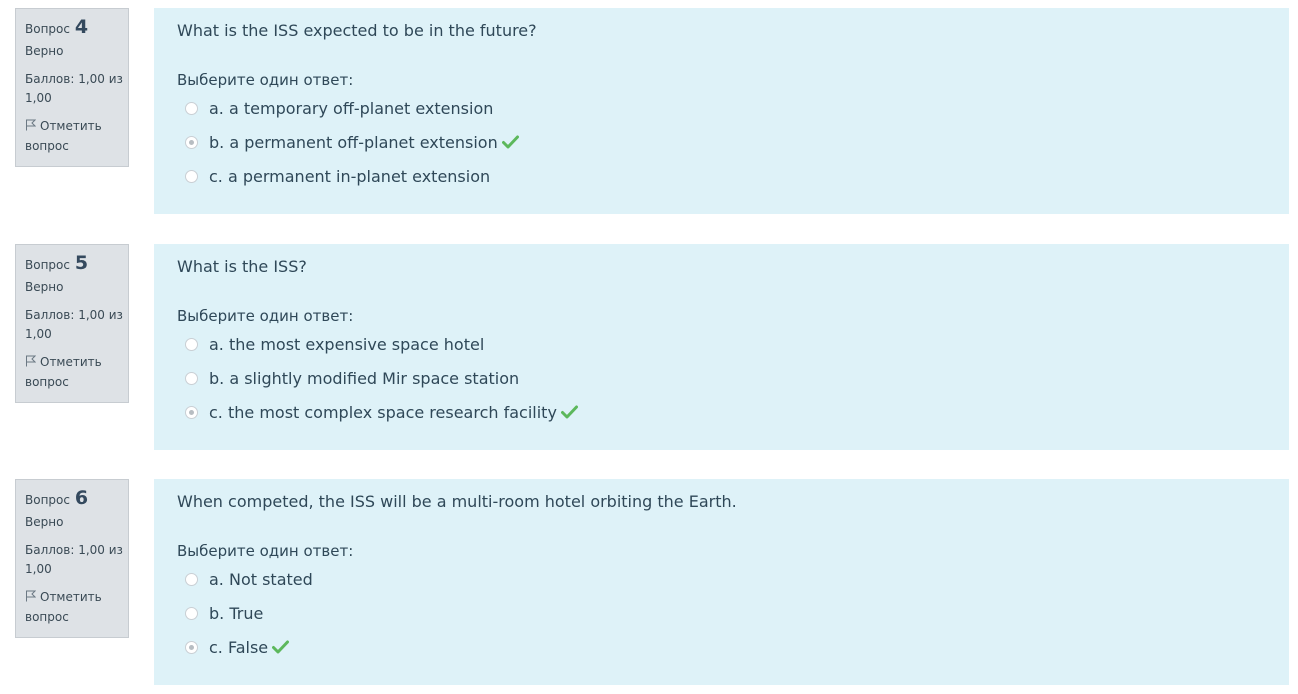  Describe the element at coordinates (364, 378) in the screenshot. I see `answer-label: b. a slightly modified Mir space station` at that location.